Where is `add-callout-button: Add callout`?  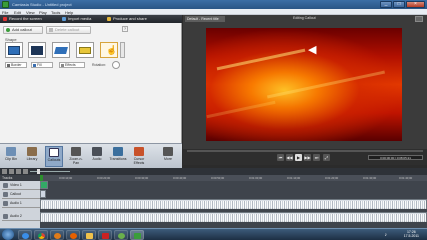 add-callout-button: Add callout is located at coordinates (23, 30).